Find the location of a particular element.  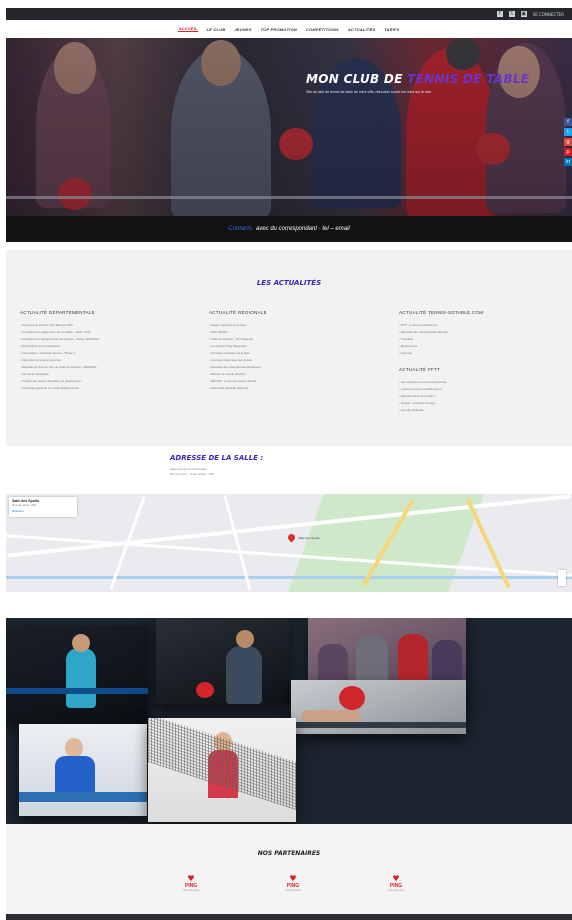

map-pin-icon is located at coordinates (291, 537).